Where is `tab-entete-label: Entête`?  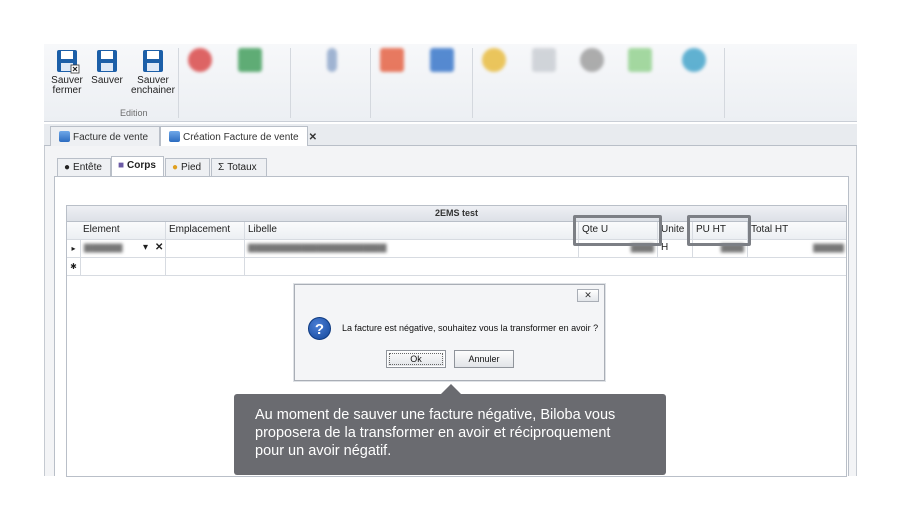 tab-entete-label: Entête is located at coordinates (87, 167).